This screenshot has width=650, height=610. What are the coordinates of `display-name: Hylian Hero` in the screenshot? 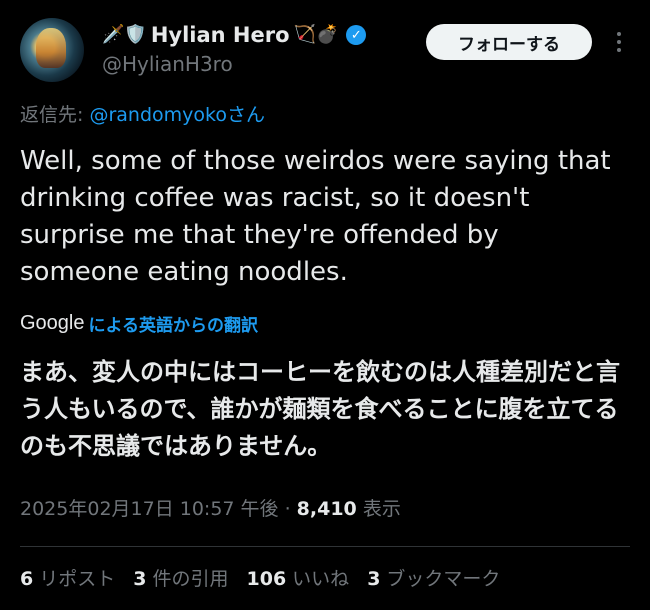 It's located at (220, 35).